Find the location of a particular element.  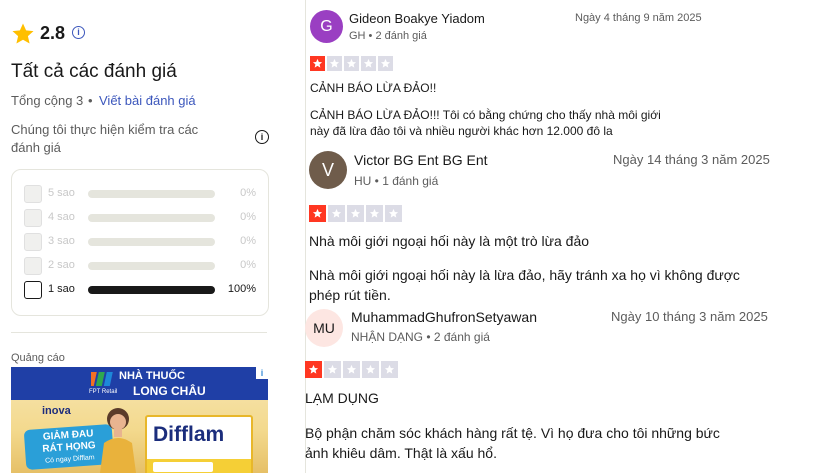

rating-filter-label: 2 sao is located at coordinates (61, 265).